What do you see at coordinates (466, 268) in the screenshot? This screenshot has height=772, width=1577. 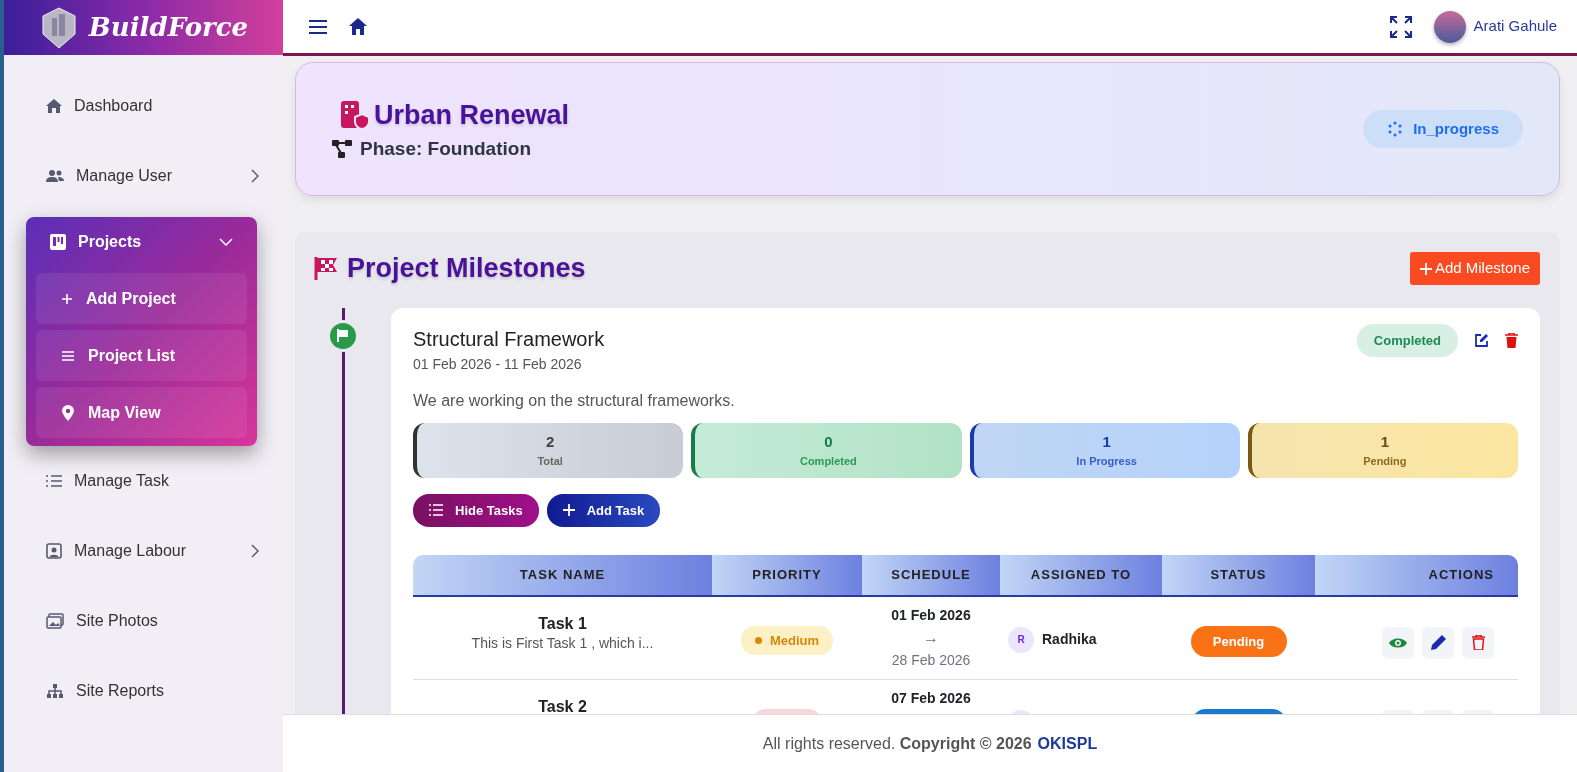 I see `section-title: Project Milestones` at bounding box center [466, 268].